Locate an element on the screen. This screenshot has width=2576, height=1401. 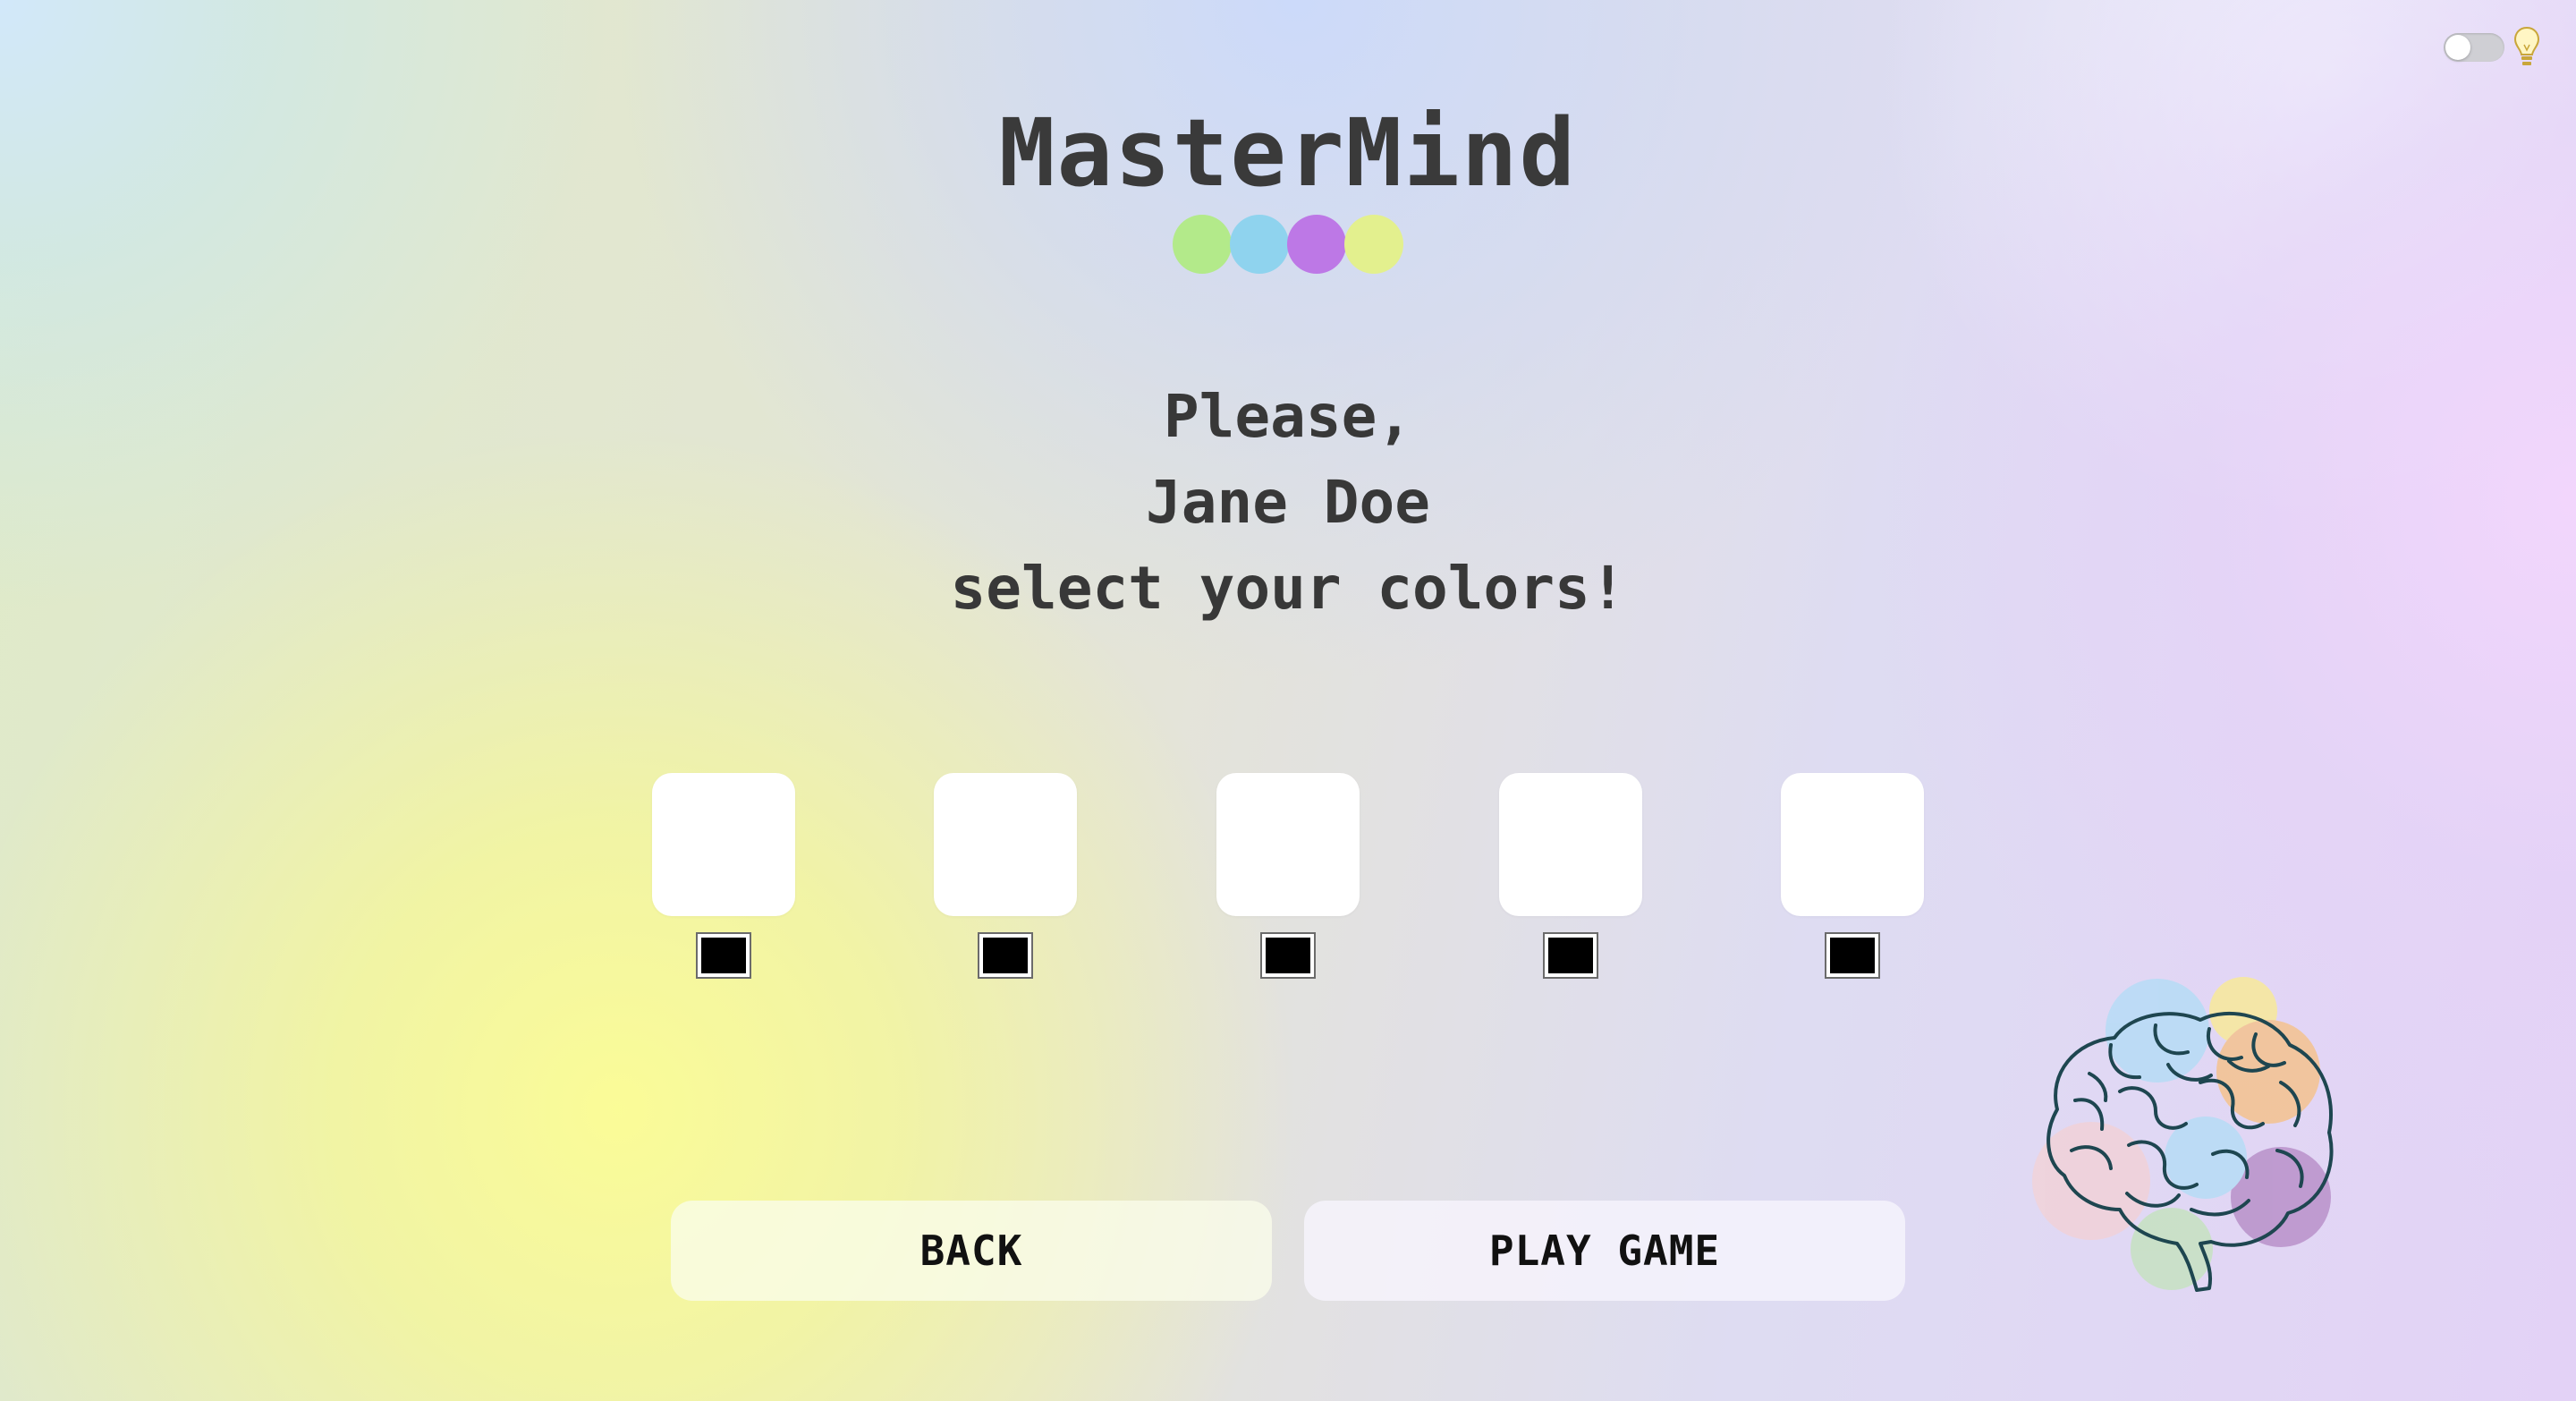
blue-dot is located at coordinates (1259, 244).